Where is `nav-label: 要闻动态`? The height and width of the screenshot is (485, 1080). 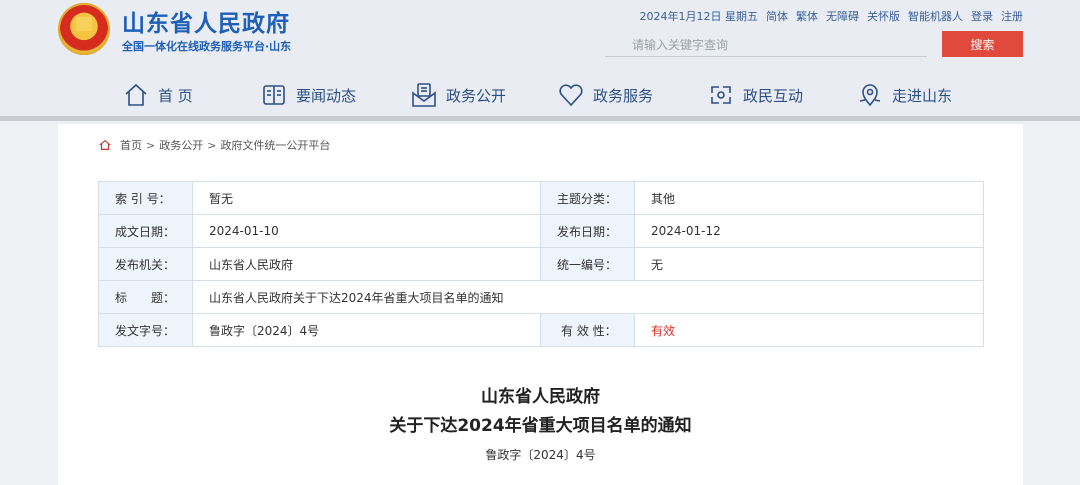
nav-label: 要闻动态 is located at coordinates (326, 95).